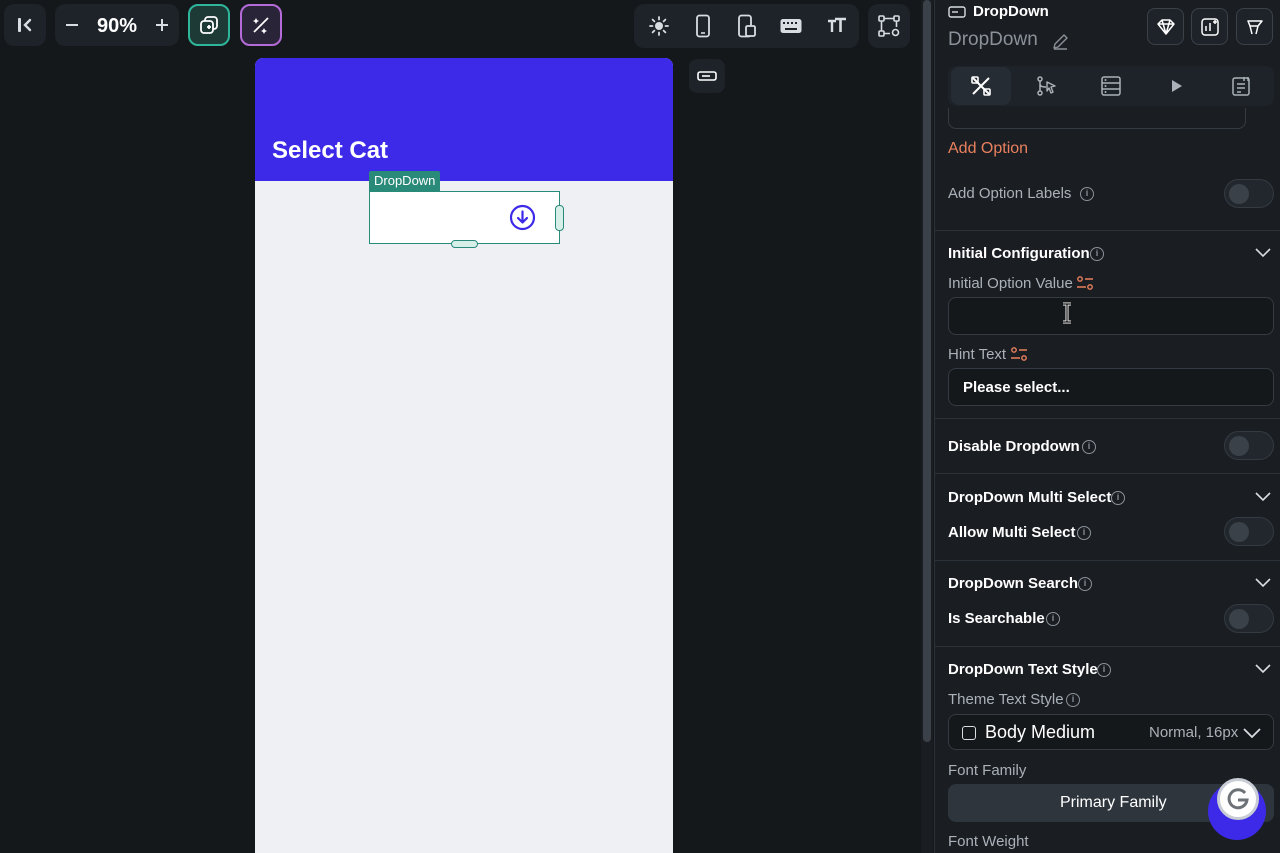  I want to click on font-weight-label: Font Weight, so click(988, 841).